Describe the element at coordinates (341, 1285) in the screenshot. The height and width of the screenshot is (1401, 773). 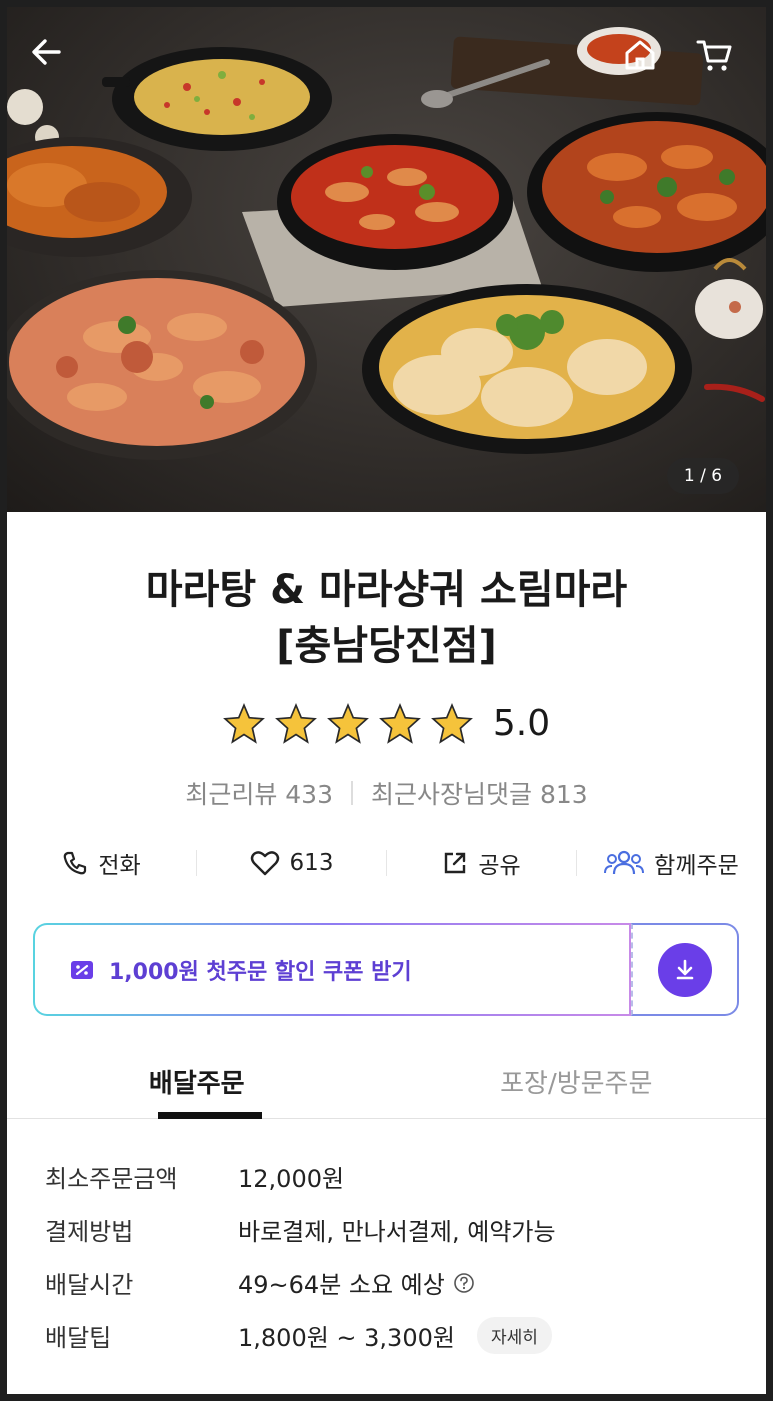
I see `delivery-time-value: 49~64분 소요 예상` at that location.